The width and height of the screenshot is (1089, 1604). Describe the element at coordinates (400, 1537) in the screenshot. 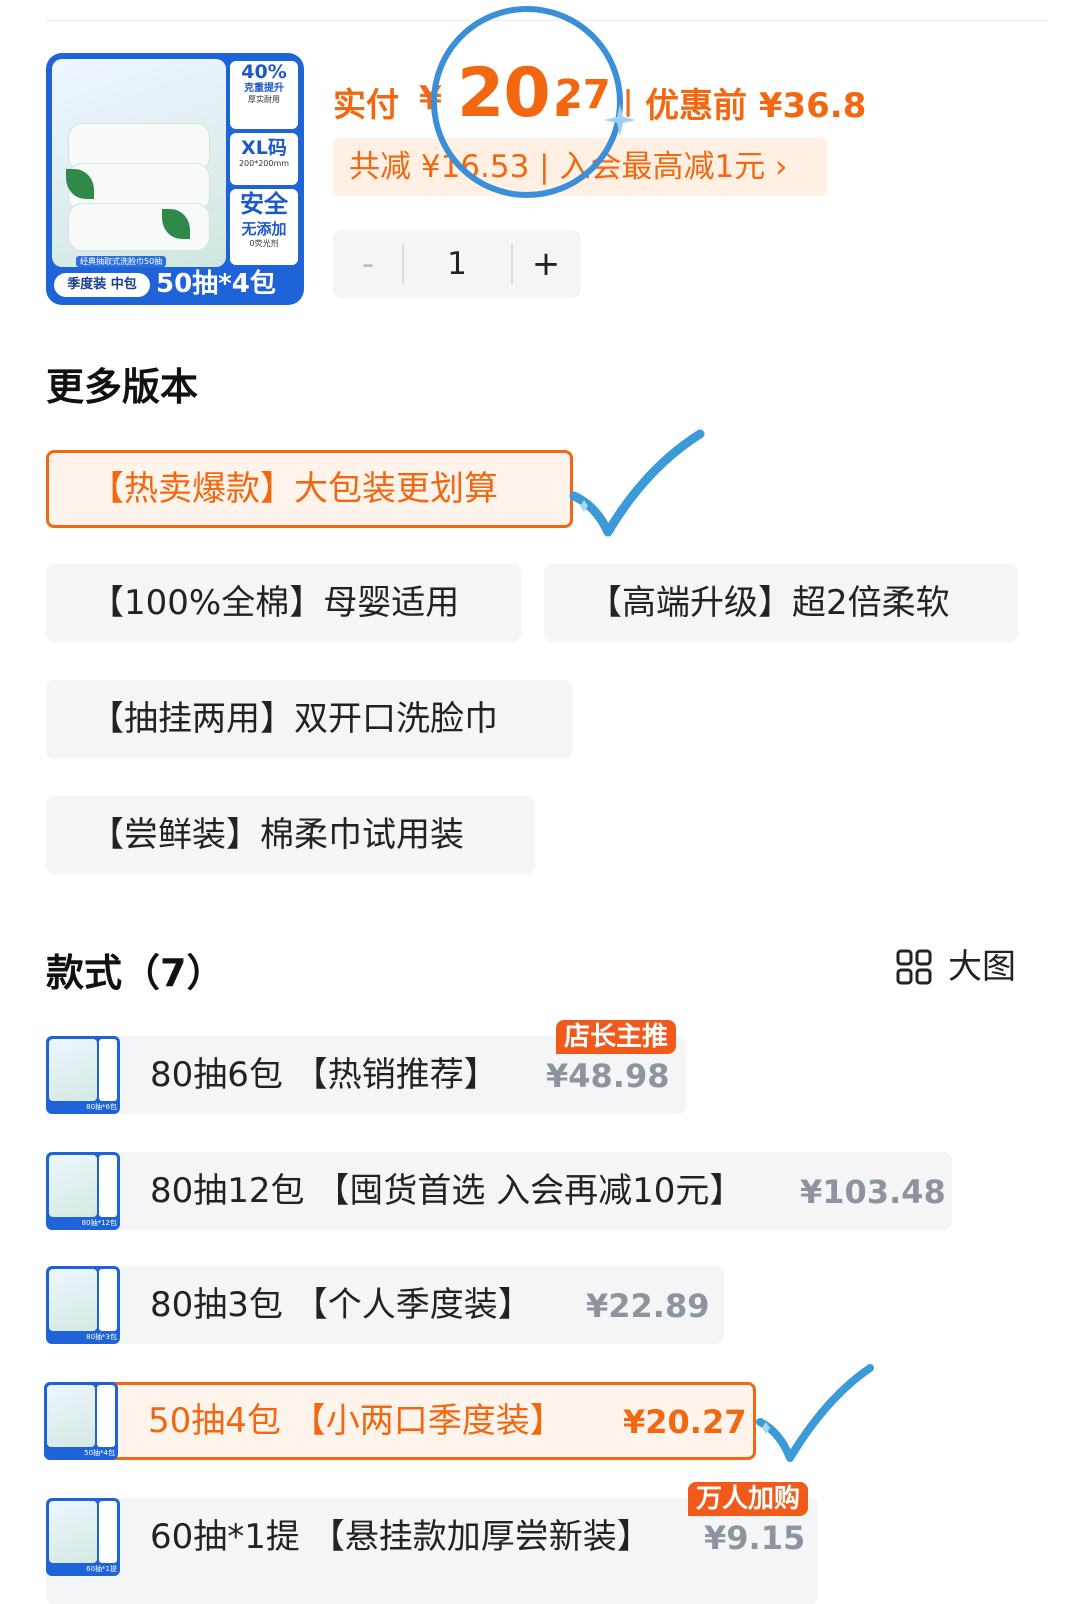

I see `style-name: 60抽*1提 【悬挂款加厚尝新装】` at that location.